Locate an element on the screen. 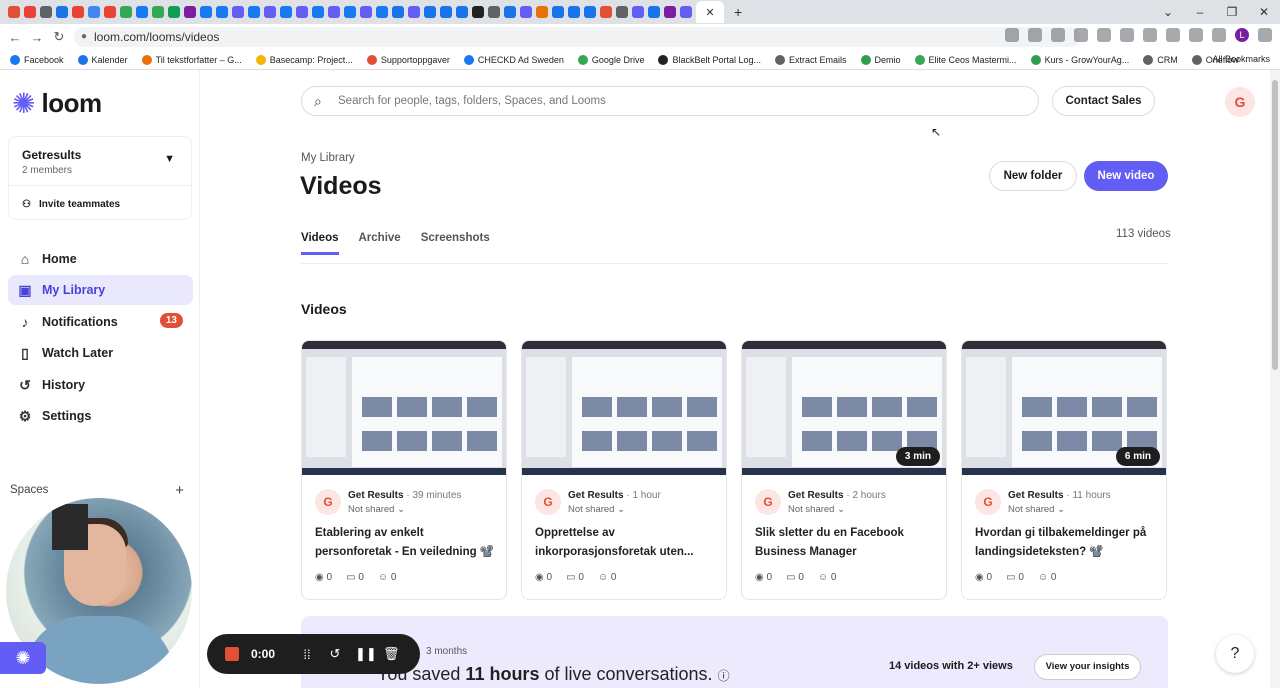 The height and width of the screenshot is (688, 1280). loom-record-icon: ✺ is located at coordinates (23, 658).